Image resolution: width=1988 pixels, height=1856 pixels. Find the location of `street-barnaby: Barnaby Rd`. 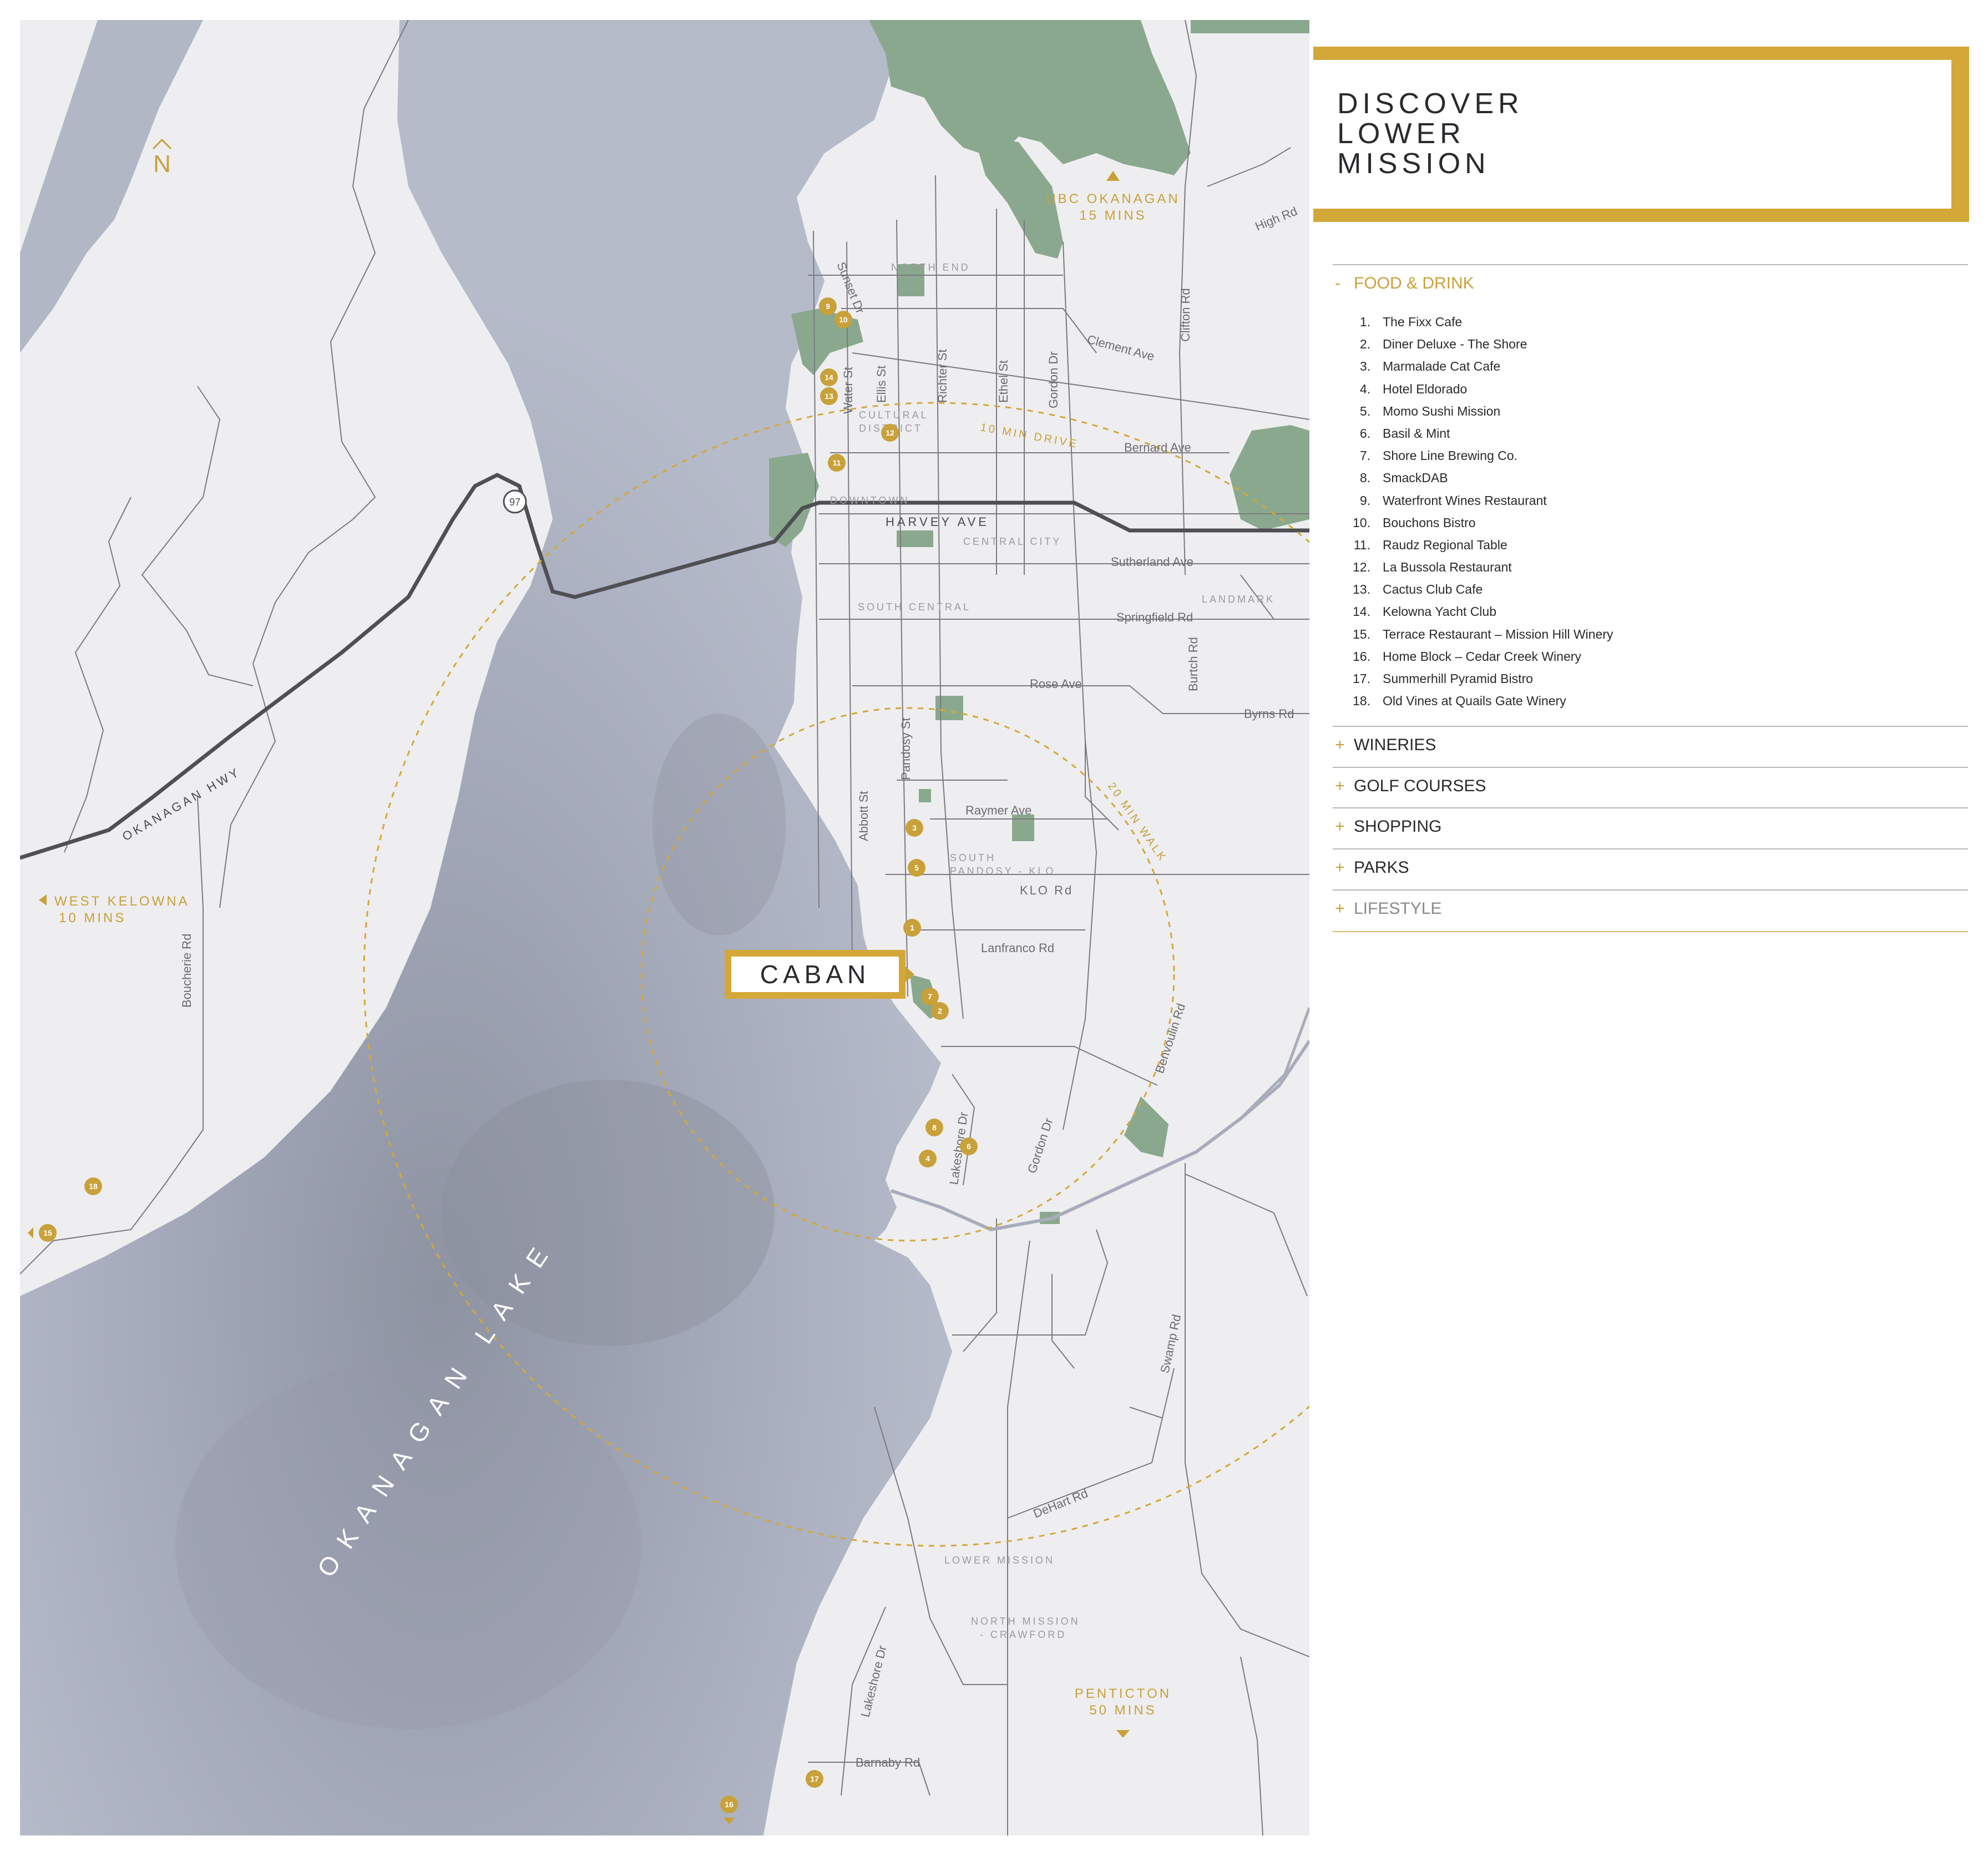

street-barnaby: Barnaby Rd is located at coordinates (888, 1762).